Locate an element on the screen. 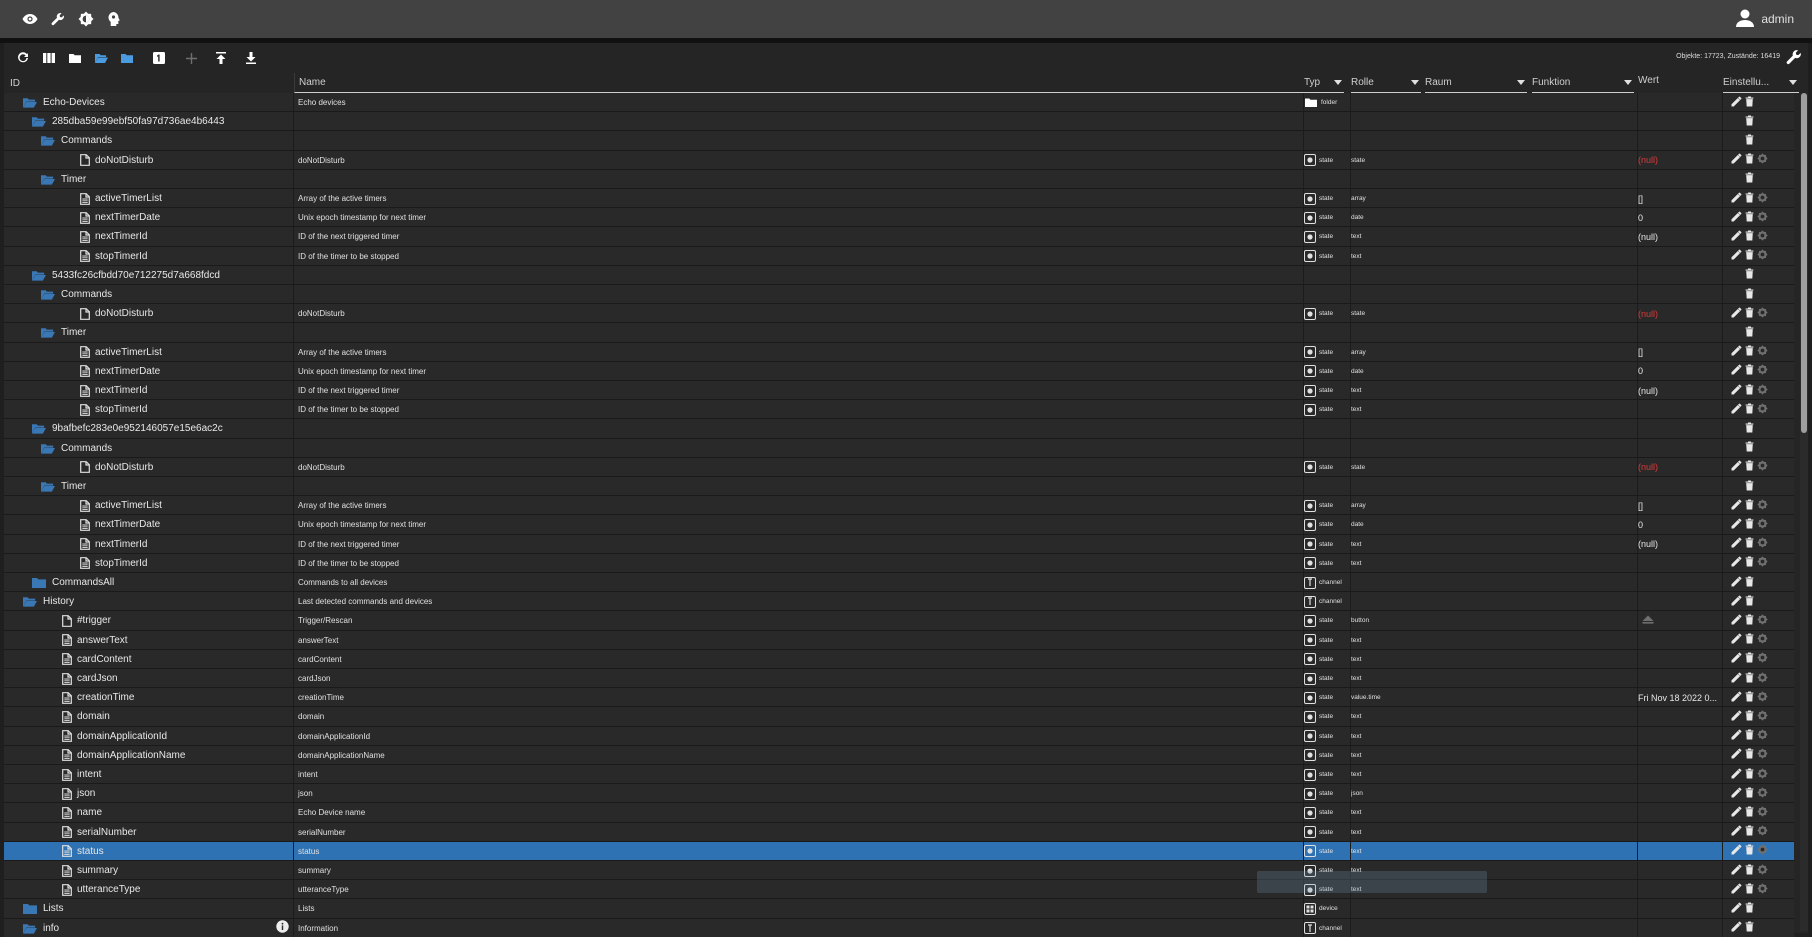 The height and width of the screenshot is (937, 1812). table-row: info Information channel is located at coordinates (899, 927).